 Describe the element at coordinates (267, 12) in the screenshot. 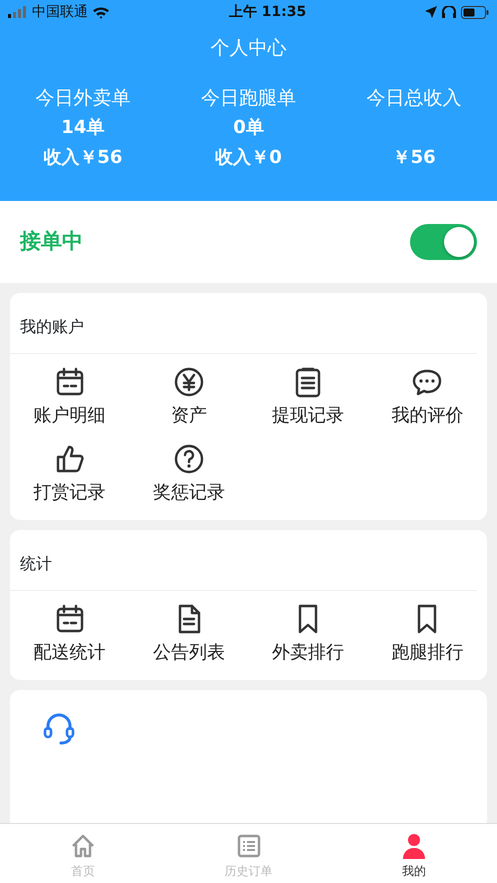

I see `clock-time: 上午 11:35` at that location.